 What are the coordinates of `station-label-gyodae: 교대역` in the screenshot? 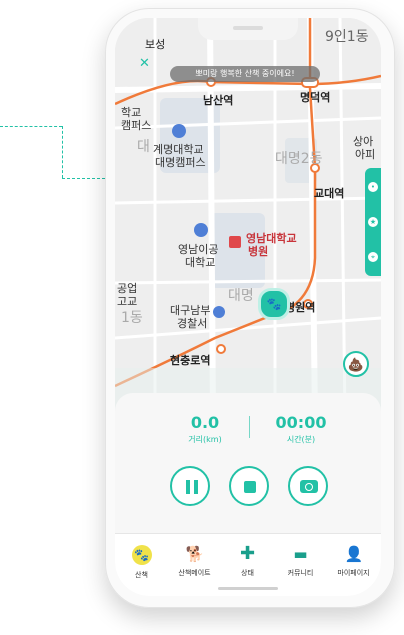 It's located at (329, 193).